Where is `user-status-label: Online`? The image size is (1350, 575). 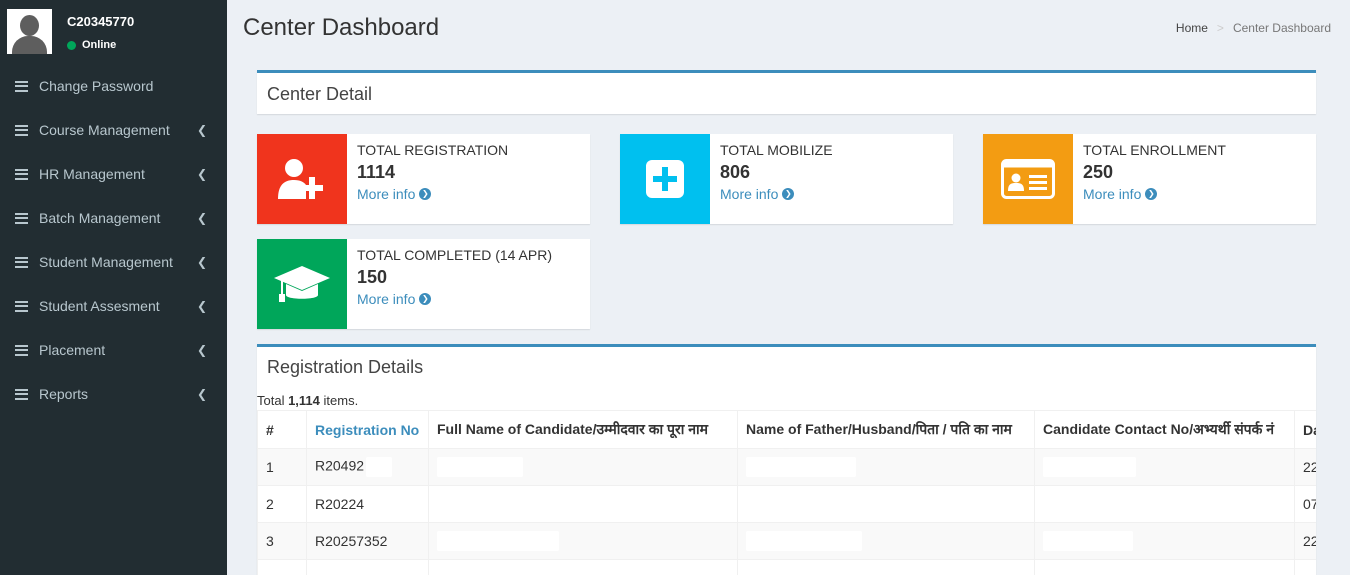 user-status-label: Online is located at coordinates (99, 45).